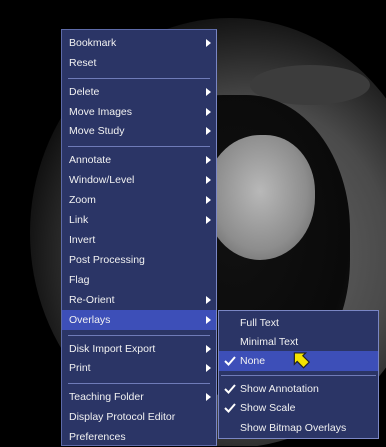  What do you see at coordinates (253, 361) in the screenshot?
I see `submenu-item-label: None` at bounding box center [253, 361].